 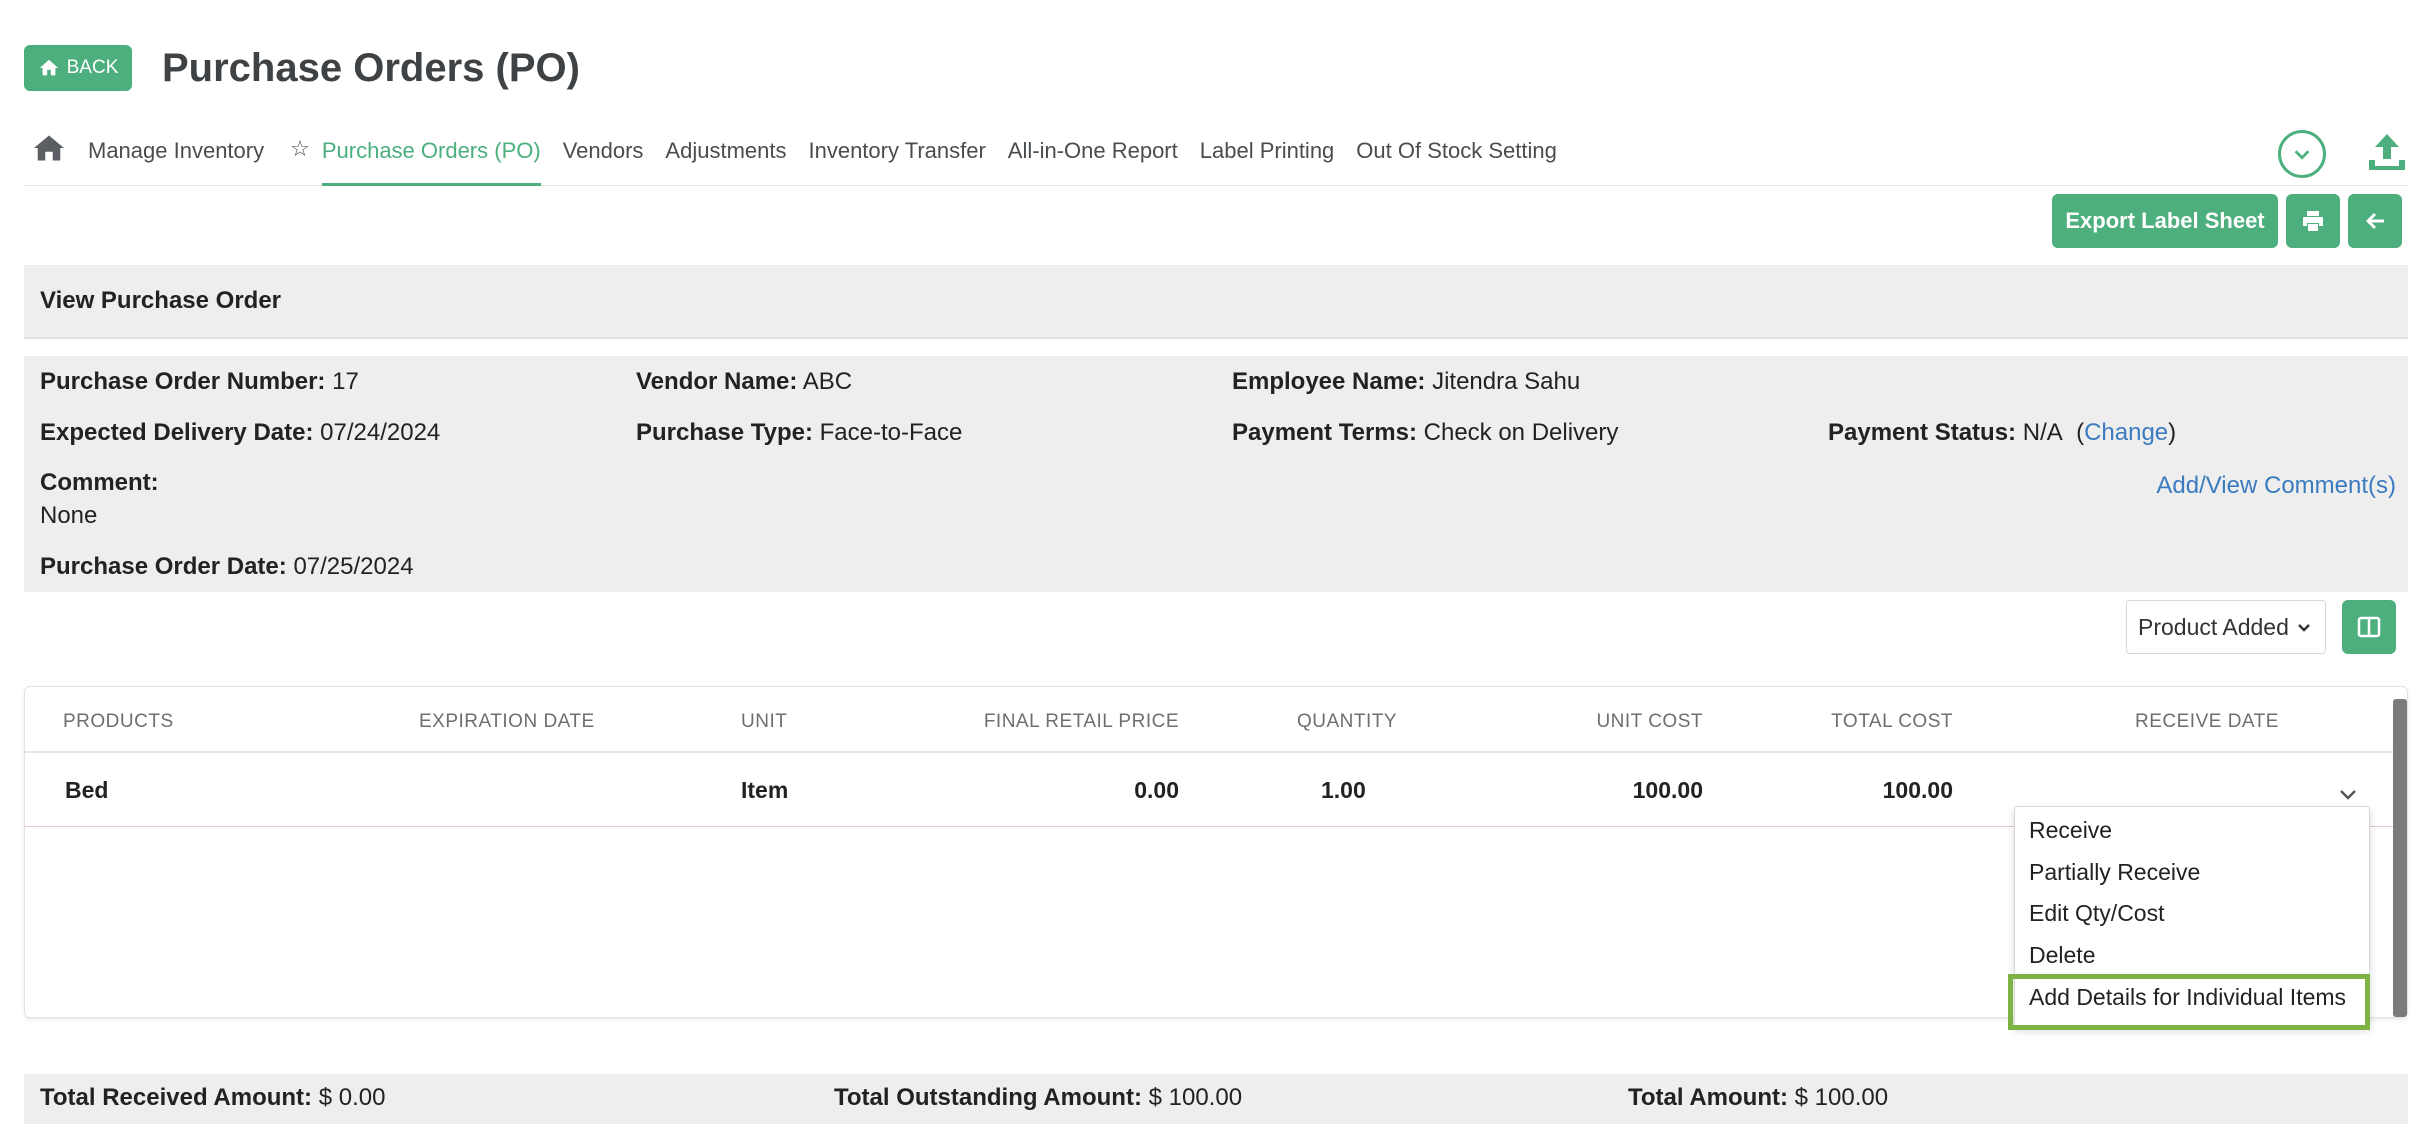 I want to click on expand-nav-button, so click(x=2302, y=154).